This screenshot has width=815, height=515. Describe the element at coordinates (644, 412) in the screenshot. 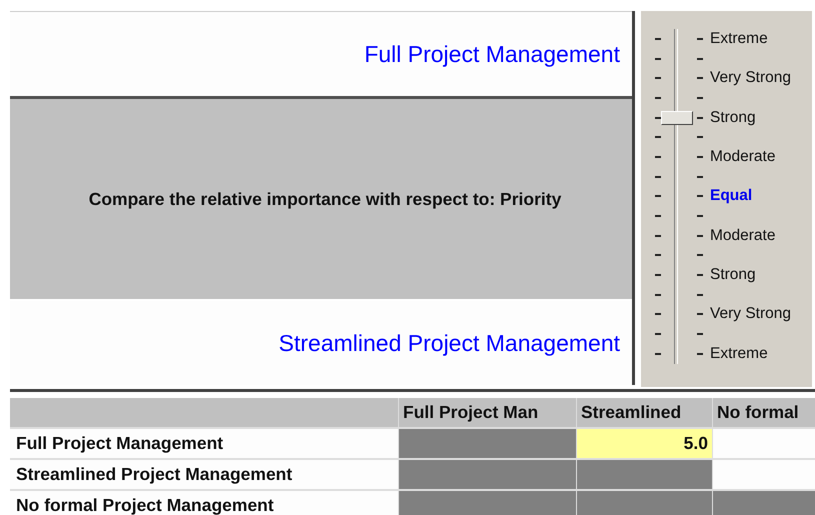

I see `column-header: Streamlined` at that location.